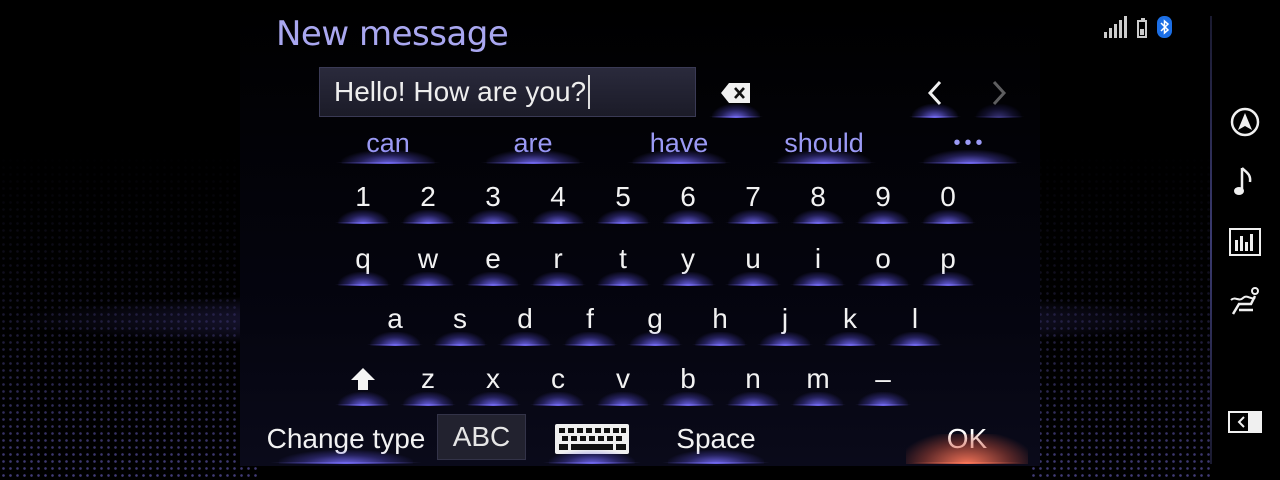 This screenshot has width=1280, height=480. What do you see at coordinates (753, 259) in the screenshot?
I see `key-u: u` at bounding box center [753, 259].